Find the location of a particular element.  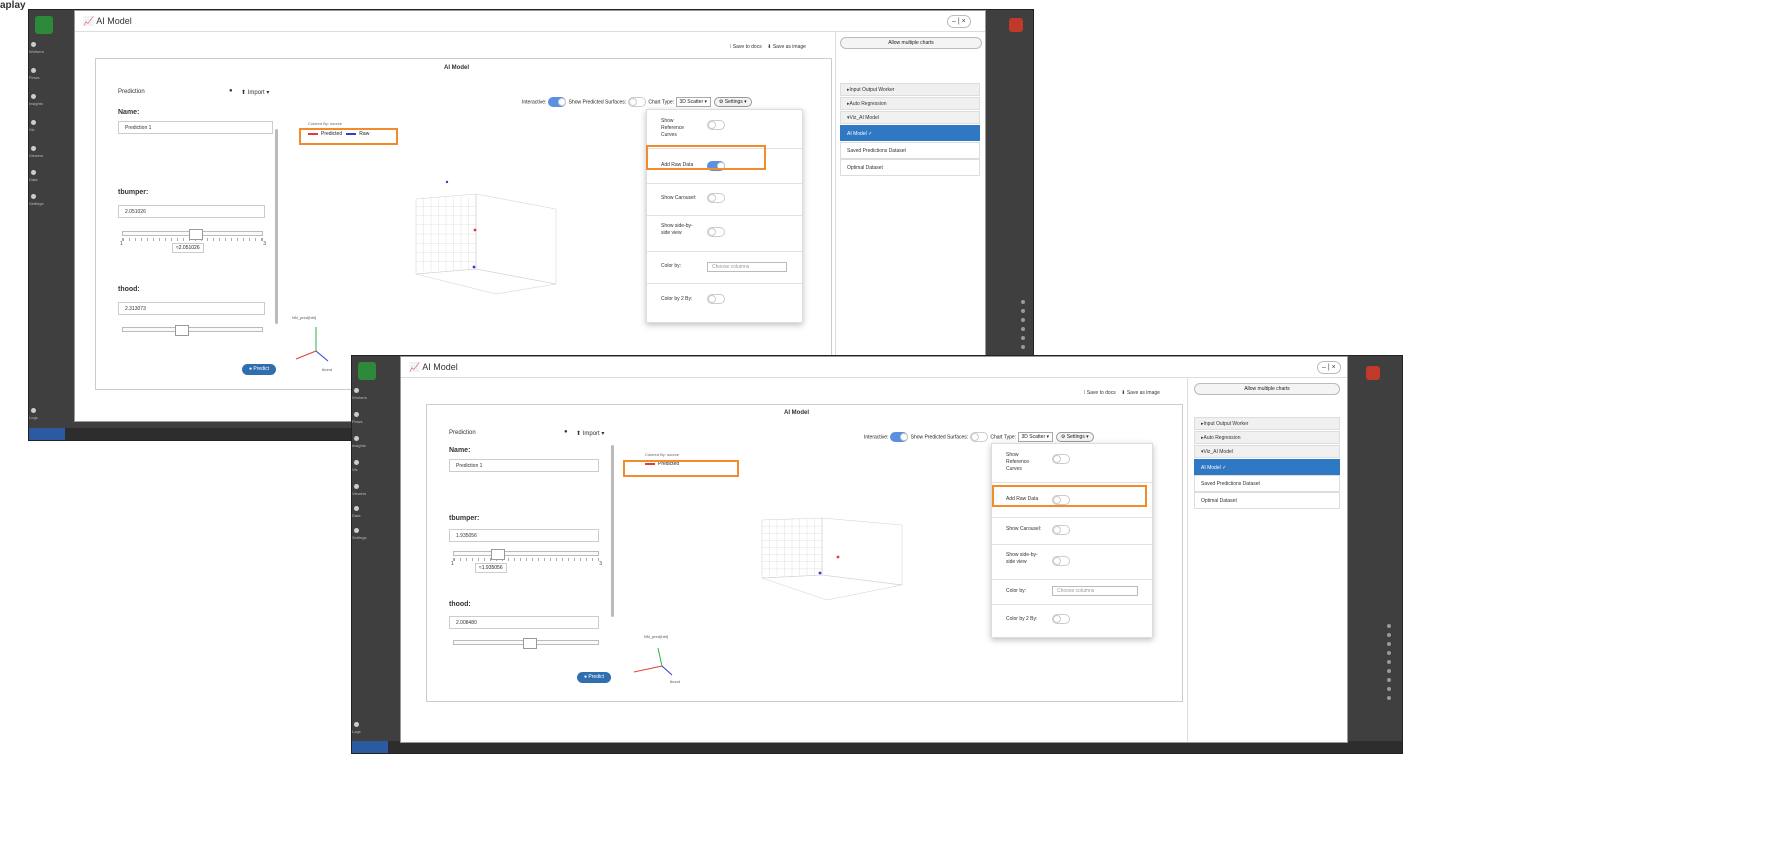

interactive-label: Interactive: is located at coordinates (876, 437).